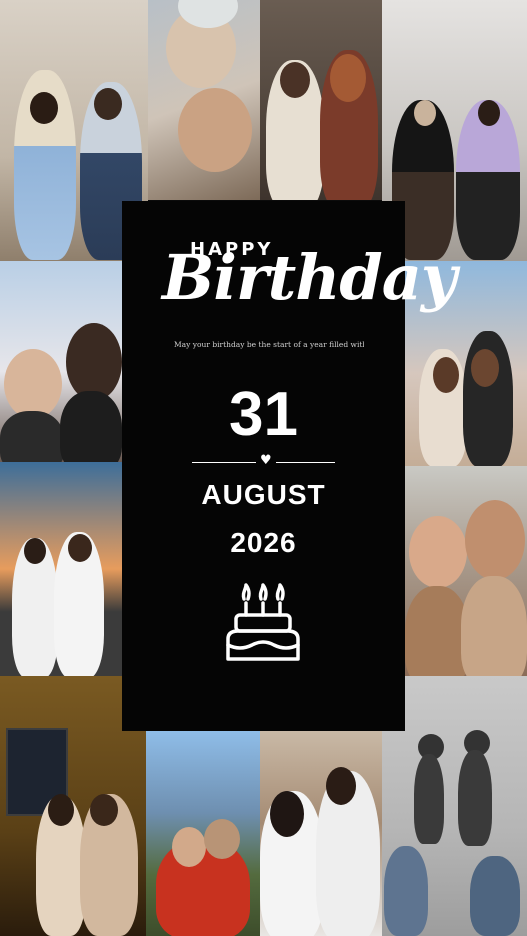 The image size is (527, 936). Describe the element at coordinates (61, 569) in the screenshot. I see `photo-white-dresses-sunset` at that location.